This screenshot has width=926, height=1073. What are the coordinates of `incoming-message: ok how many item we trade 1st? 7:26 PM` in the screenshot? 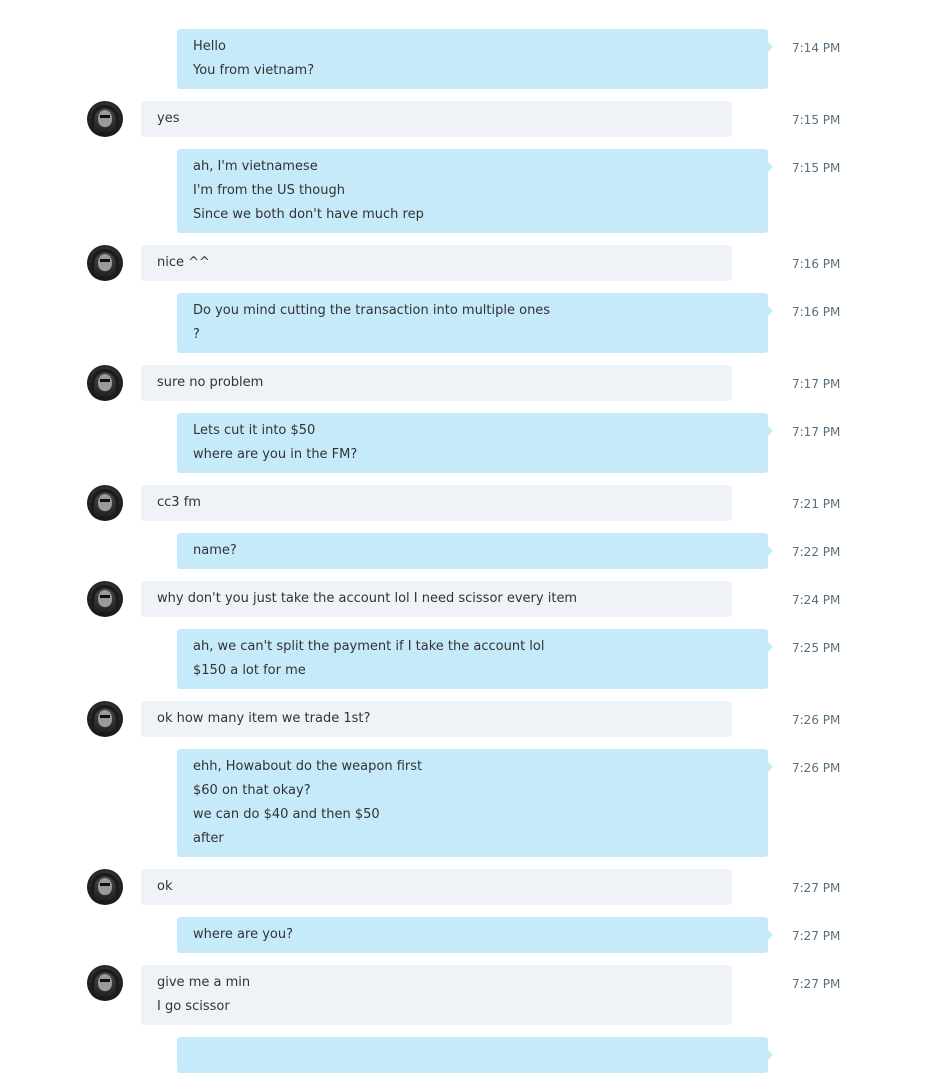 It's located at (463, 719).